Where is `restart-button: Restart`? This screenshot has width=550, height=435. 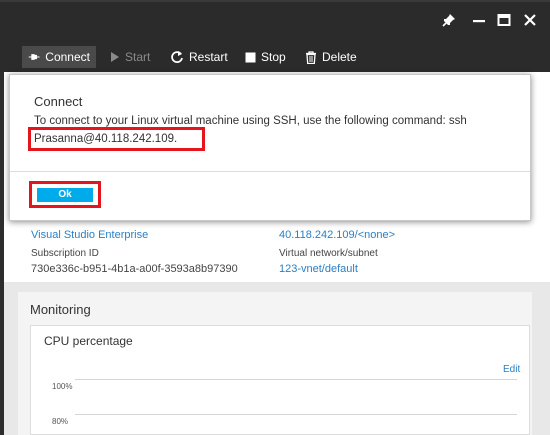 restart-button: Restart is located at coordinates (199, 57).